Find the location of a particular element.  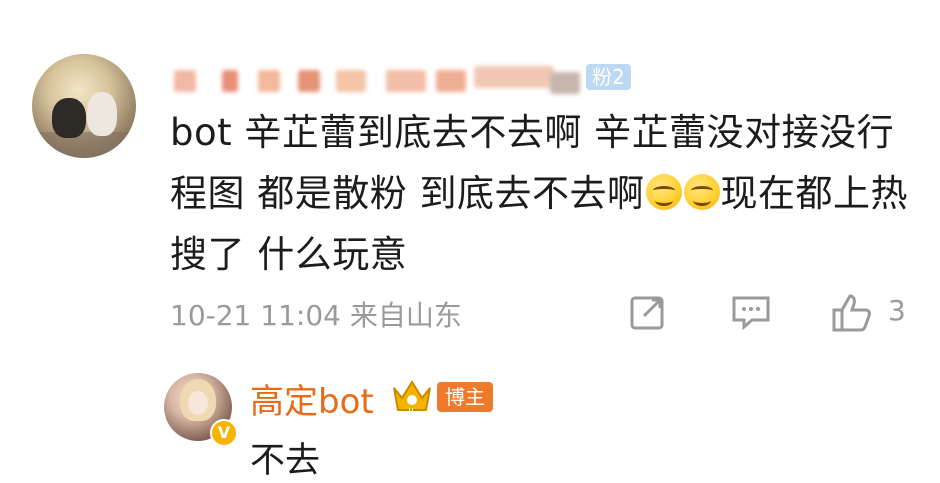

thumbs-up-icon is located at coordinates (852, 315).